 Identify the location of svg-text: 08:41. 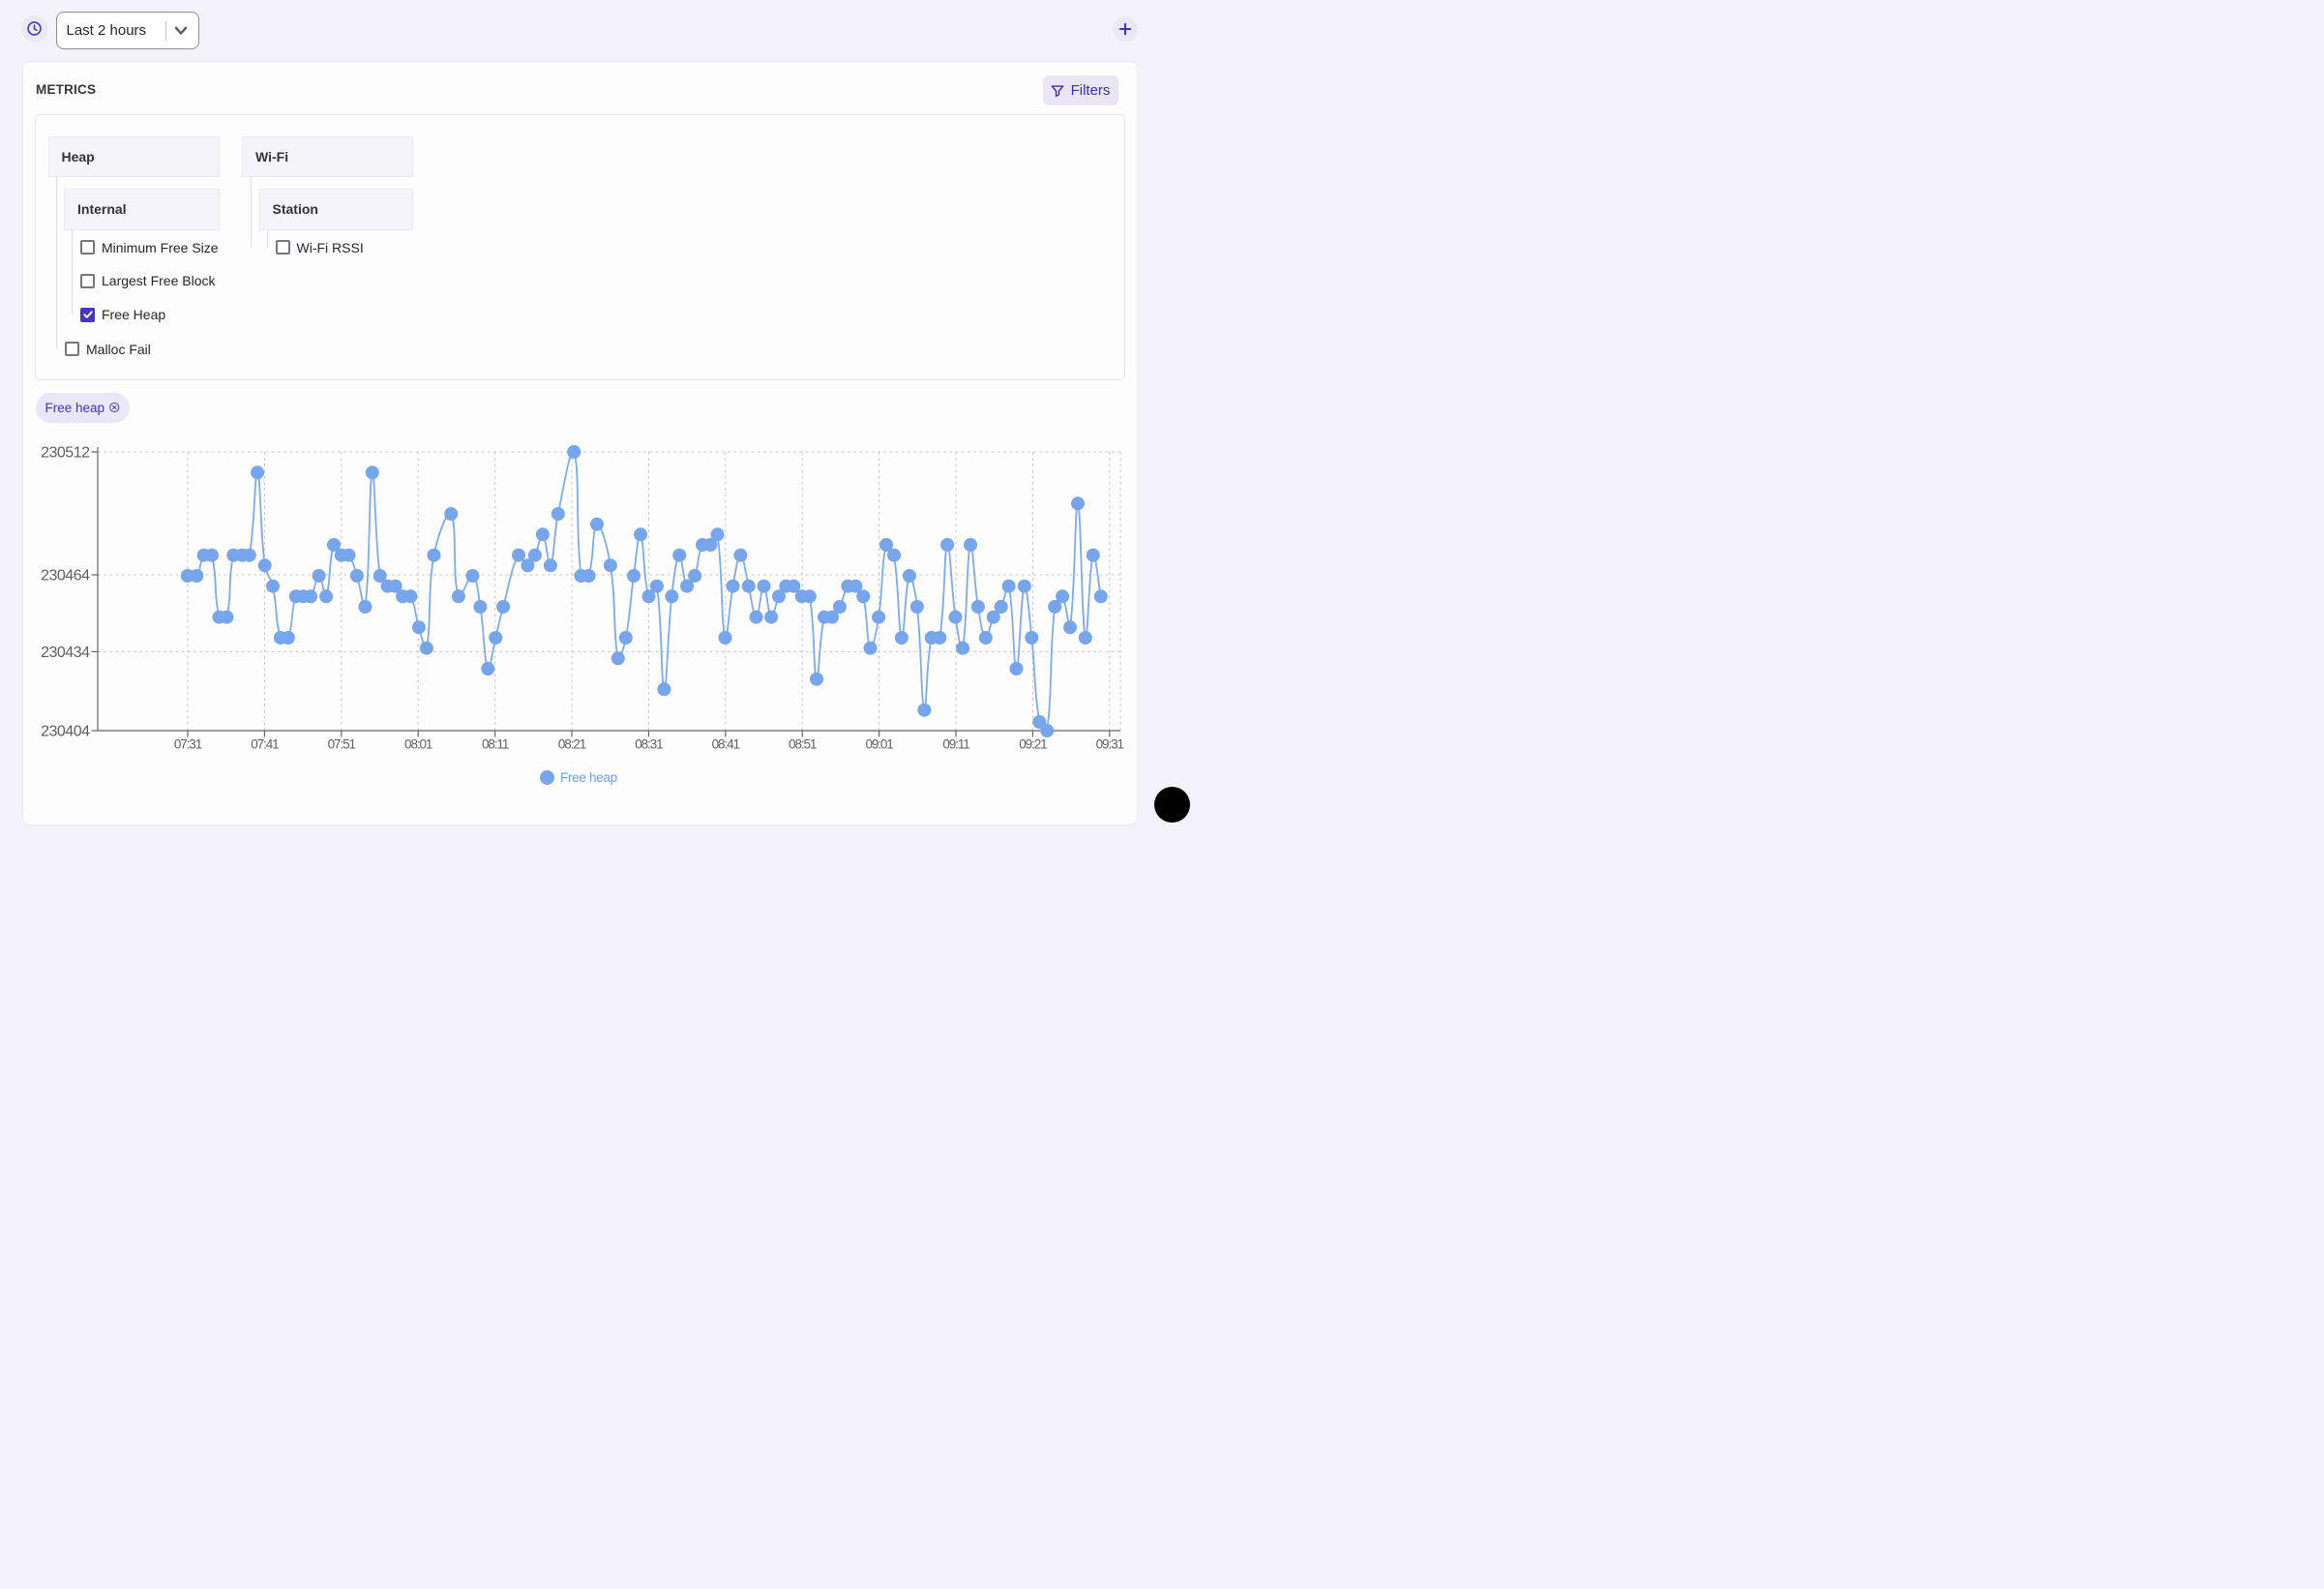
(726, 744).